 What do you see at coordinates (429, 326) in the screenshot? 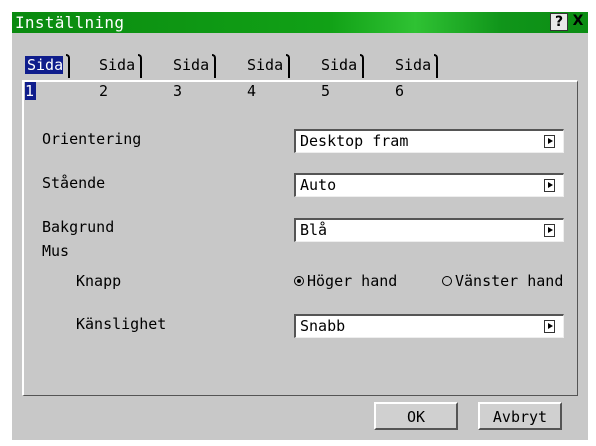
I see `sensitivity-dropdown: Snabb` at bounding box center [429, 326].